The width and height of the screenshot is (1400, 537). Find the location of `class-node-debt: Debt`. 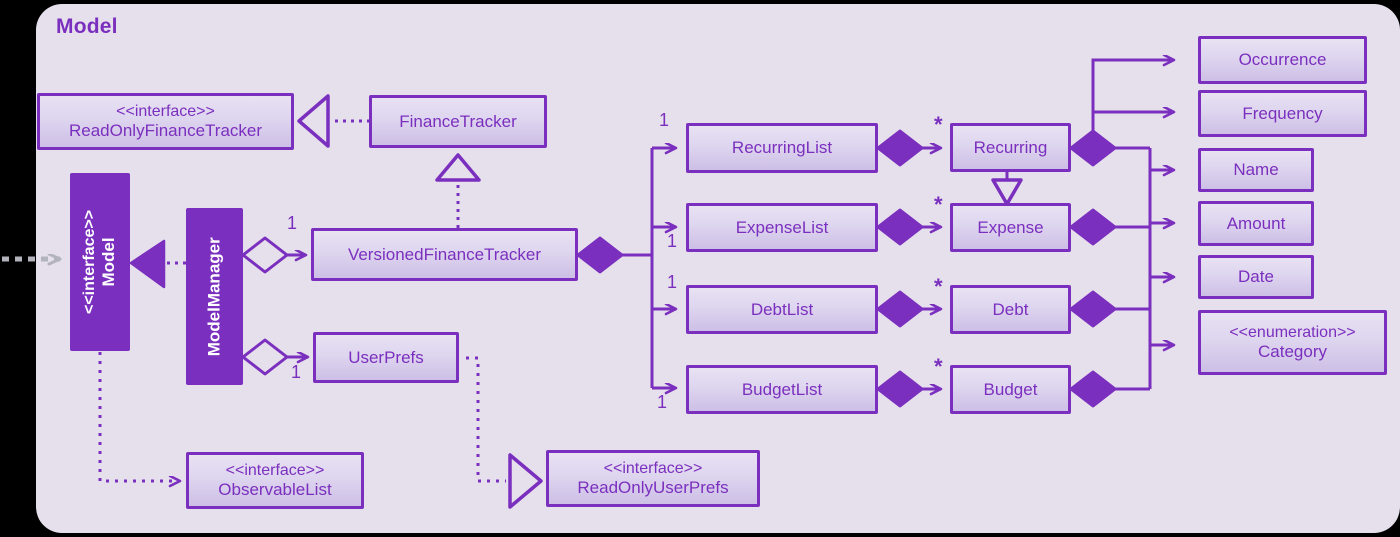

class-node-debt: Debt is located at coordinates (1010, 309).